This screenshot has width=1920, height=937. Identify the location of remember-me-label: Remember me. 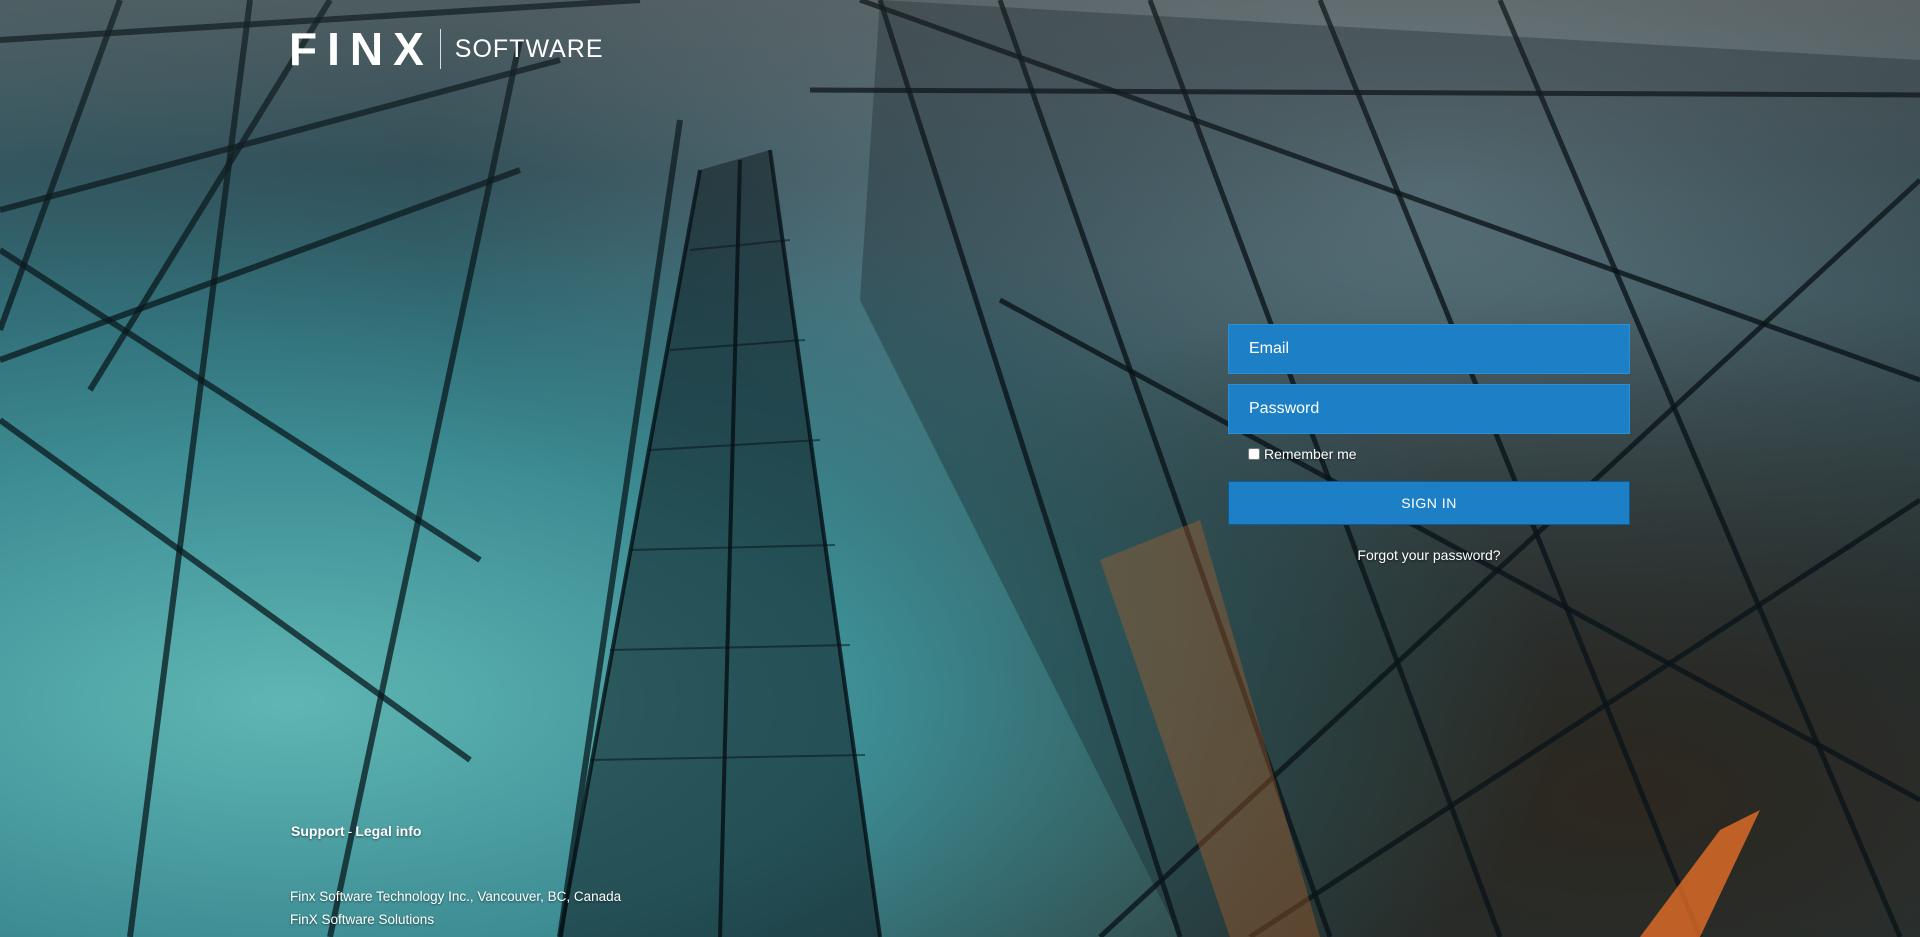
(1310, 454).